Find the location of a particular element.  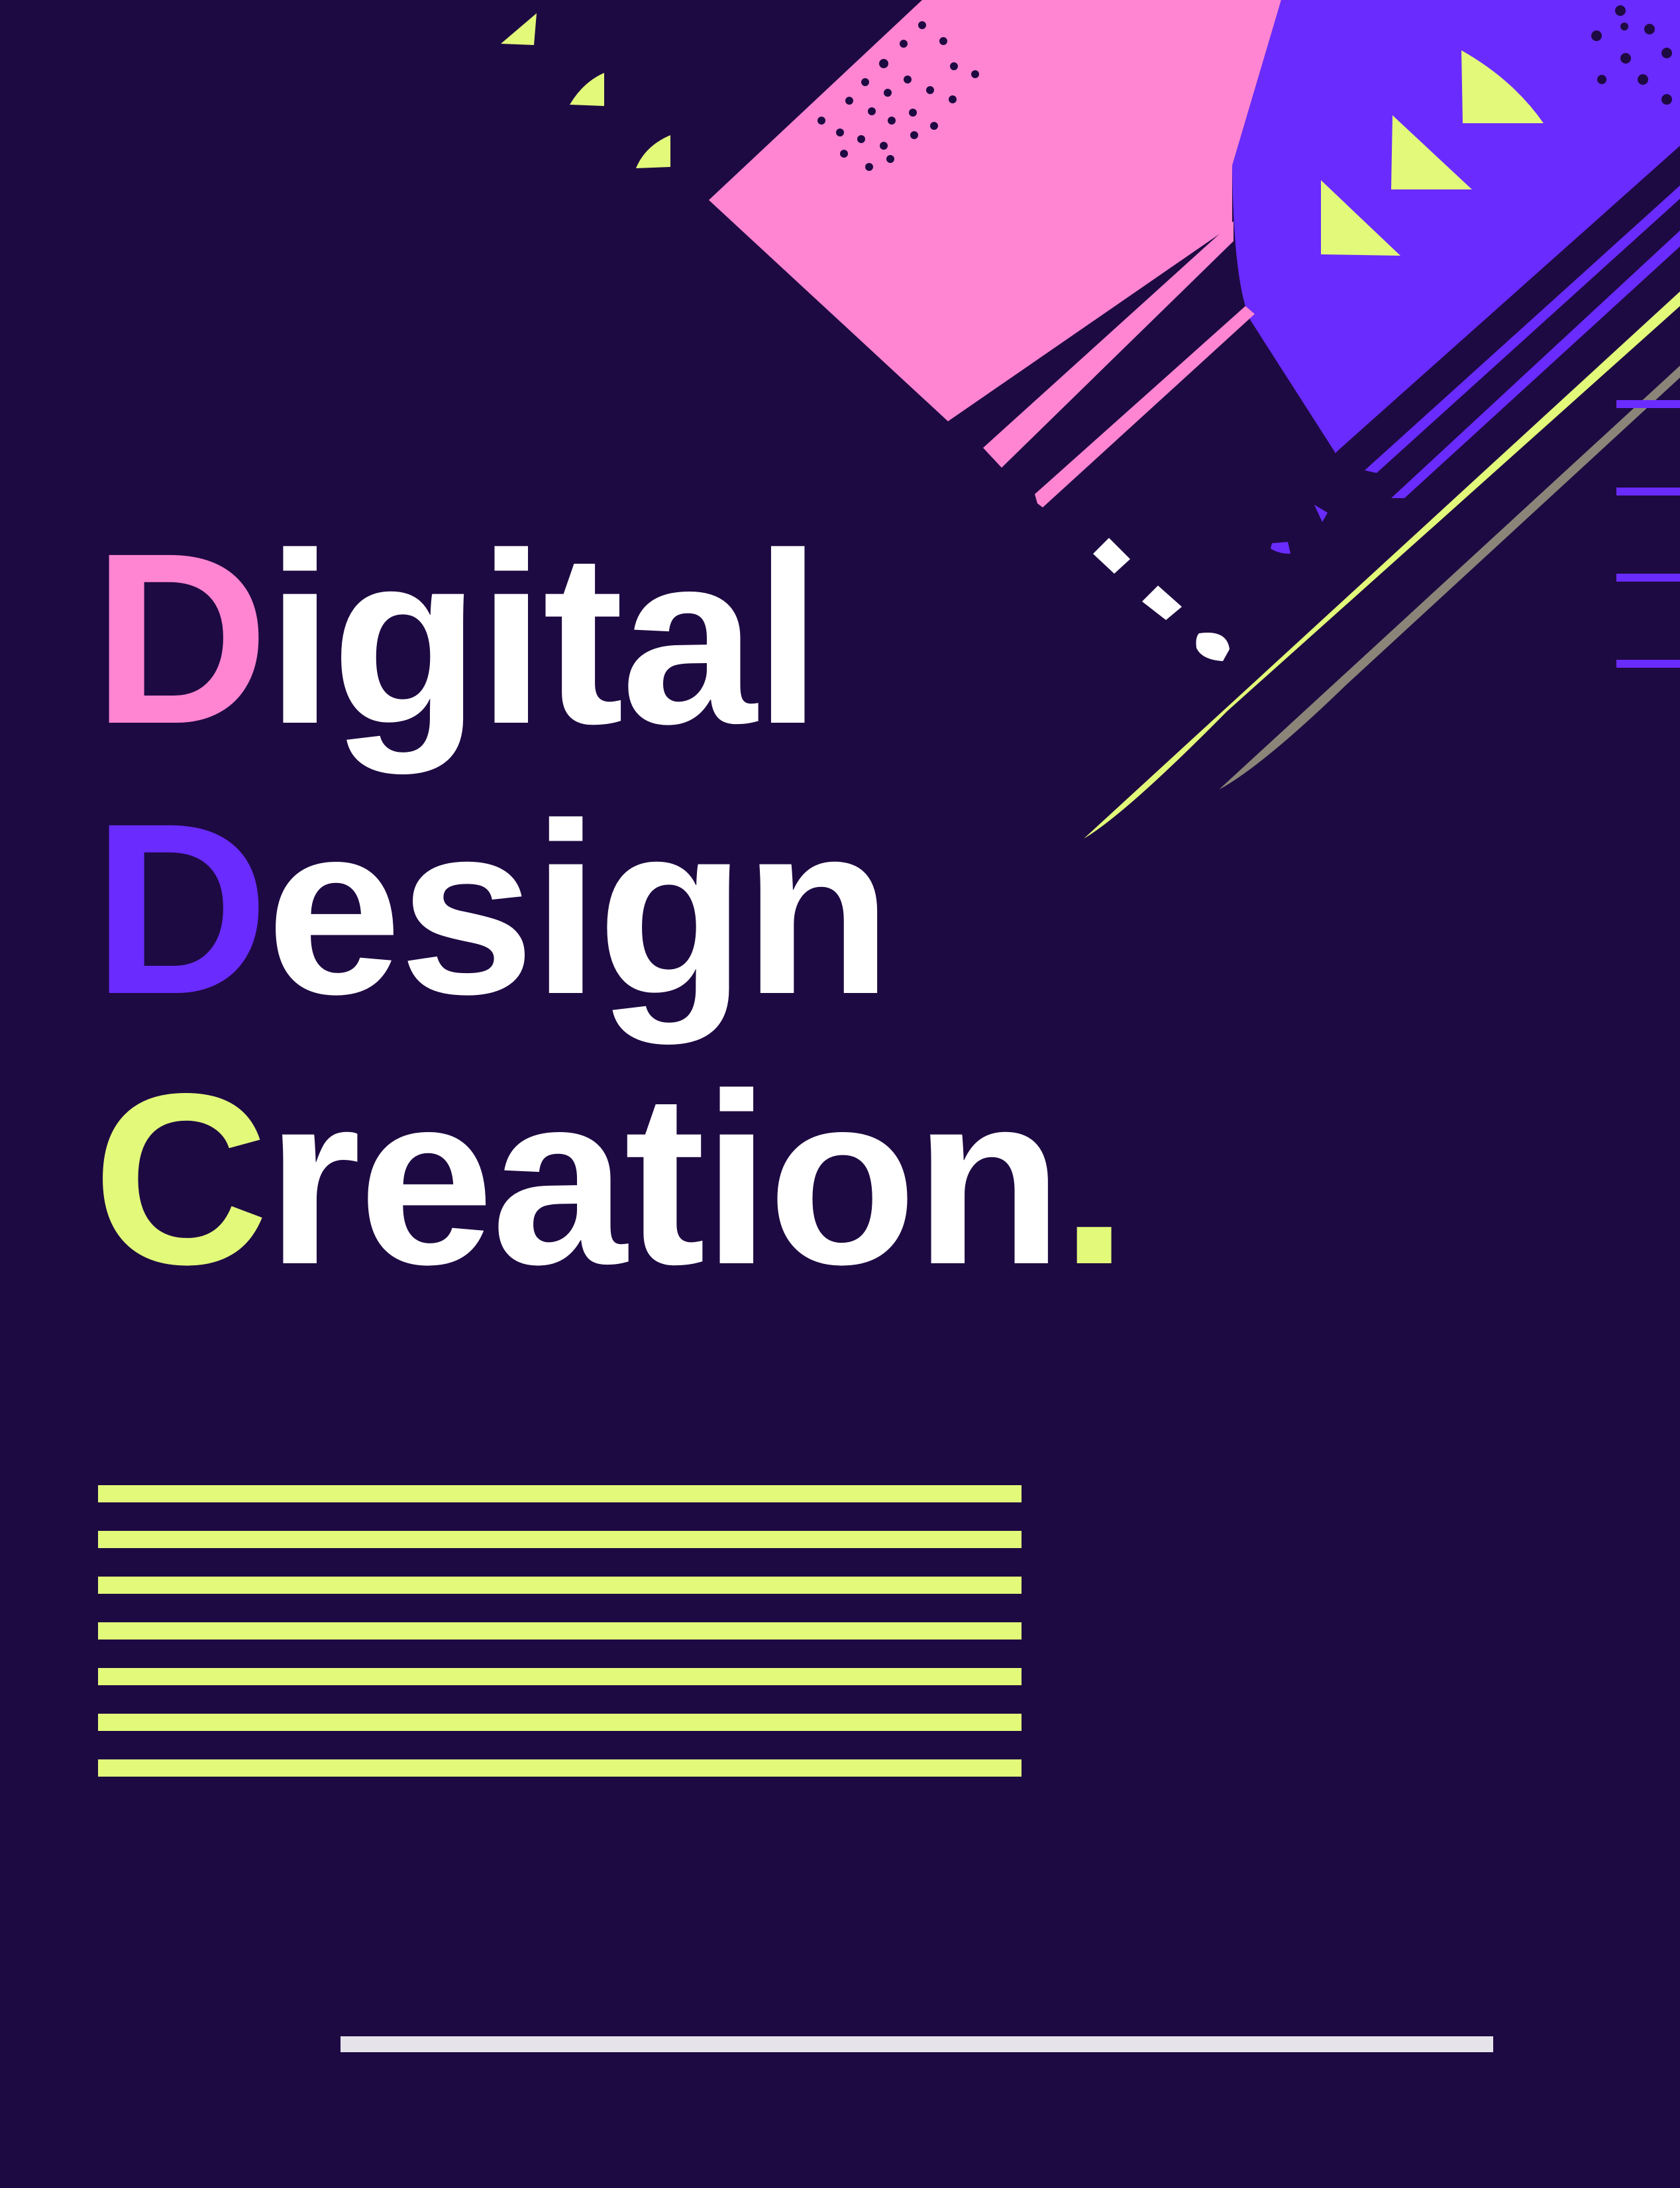

headline-line-design: Design is located at coordinates (609, 909).